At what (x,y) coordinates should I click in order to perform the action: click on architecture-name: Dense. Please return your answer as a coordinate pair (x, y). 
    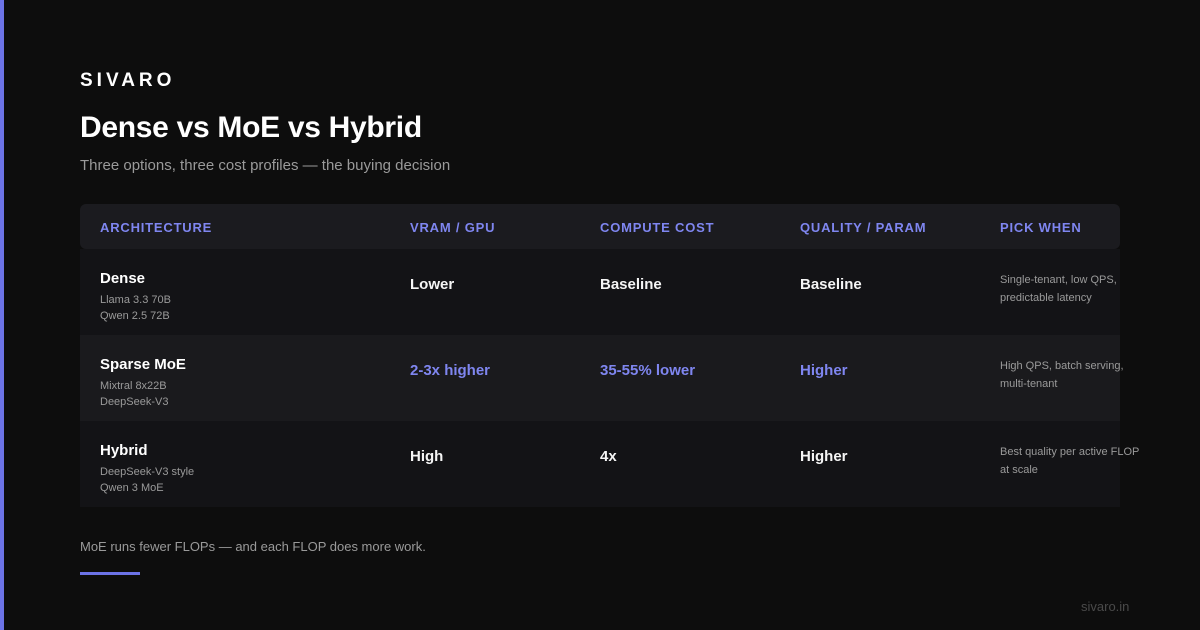
    Looking at the image, I should click on (123, 278).